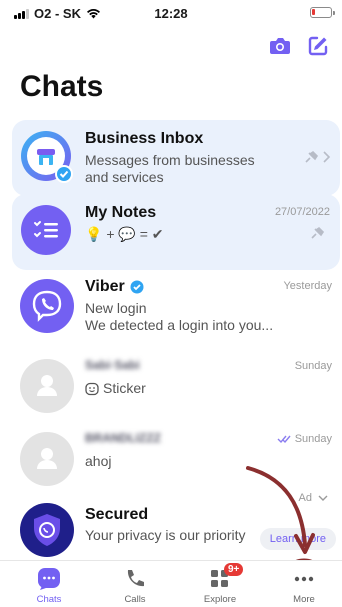 Image resolution: width=342 pixels, height=607 pixels. I want to click on explore-badge: 9+, so click(234, 569).